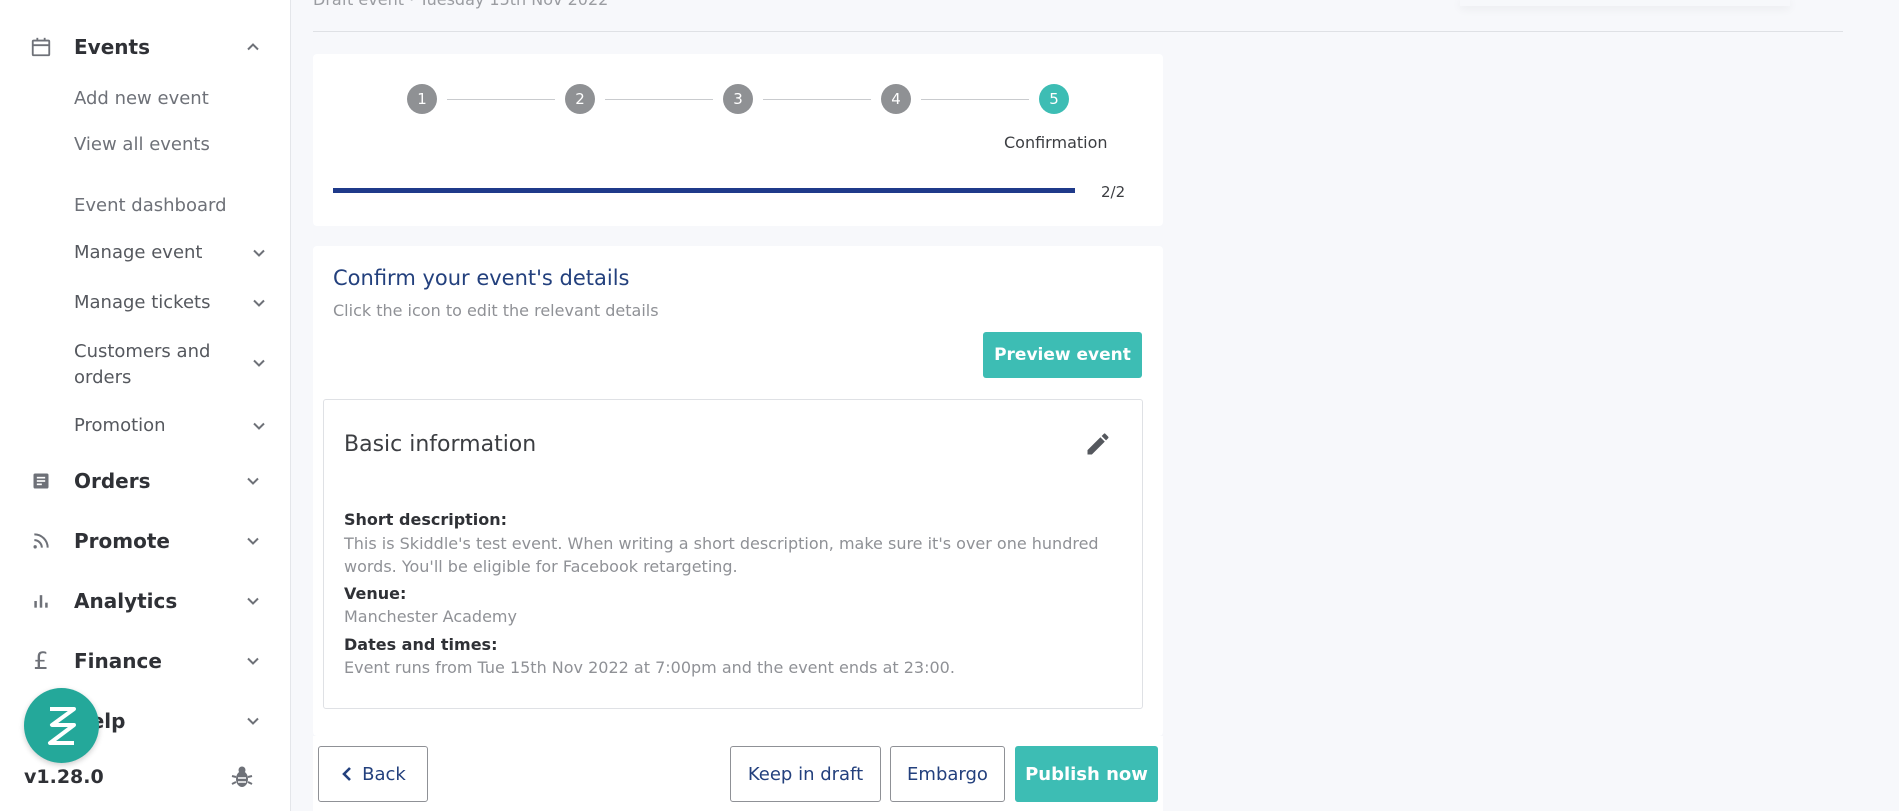  I want to click on publish-now-button: Publish now, so click(1086, 774).